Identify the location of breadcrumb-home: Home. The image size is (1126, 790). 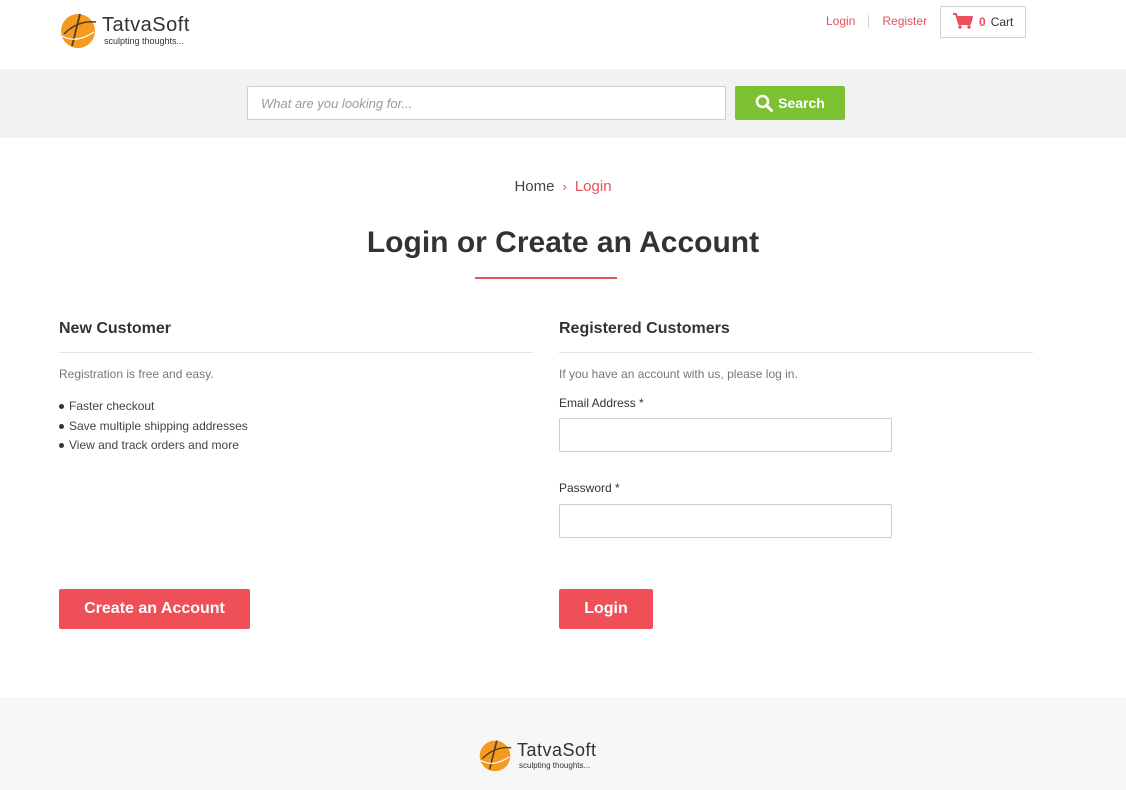
(534, 186).